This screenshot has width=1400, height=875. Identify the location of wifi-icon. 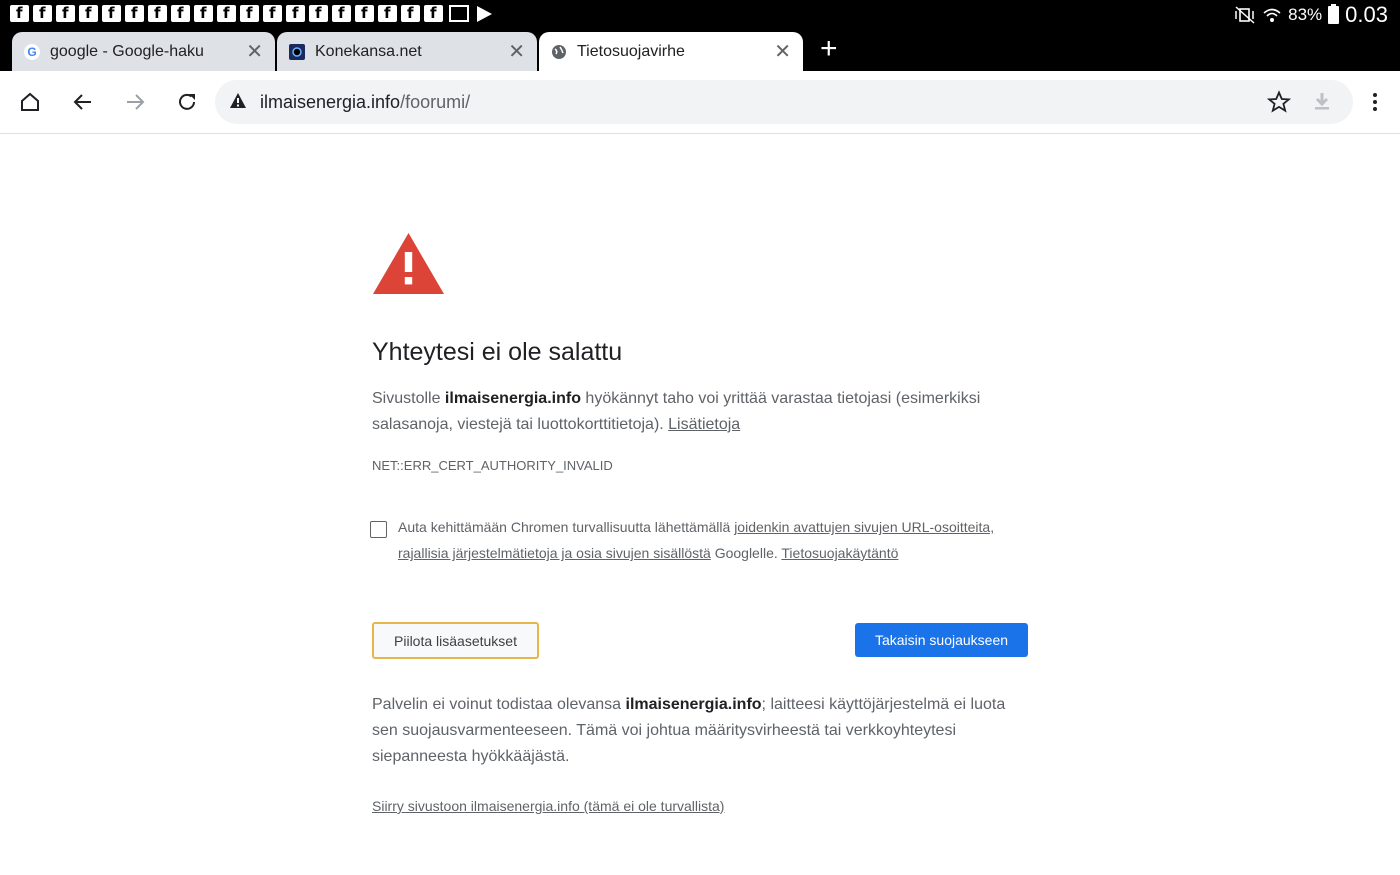
(1272, 15).